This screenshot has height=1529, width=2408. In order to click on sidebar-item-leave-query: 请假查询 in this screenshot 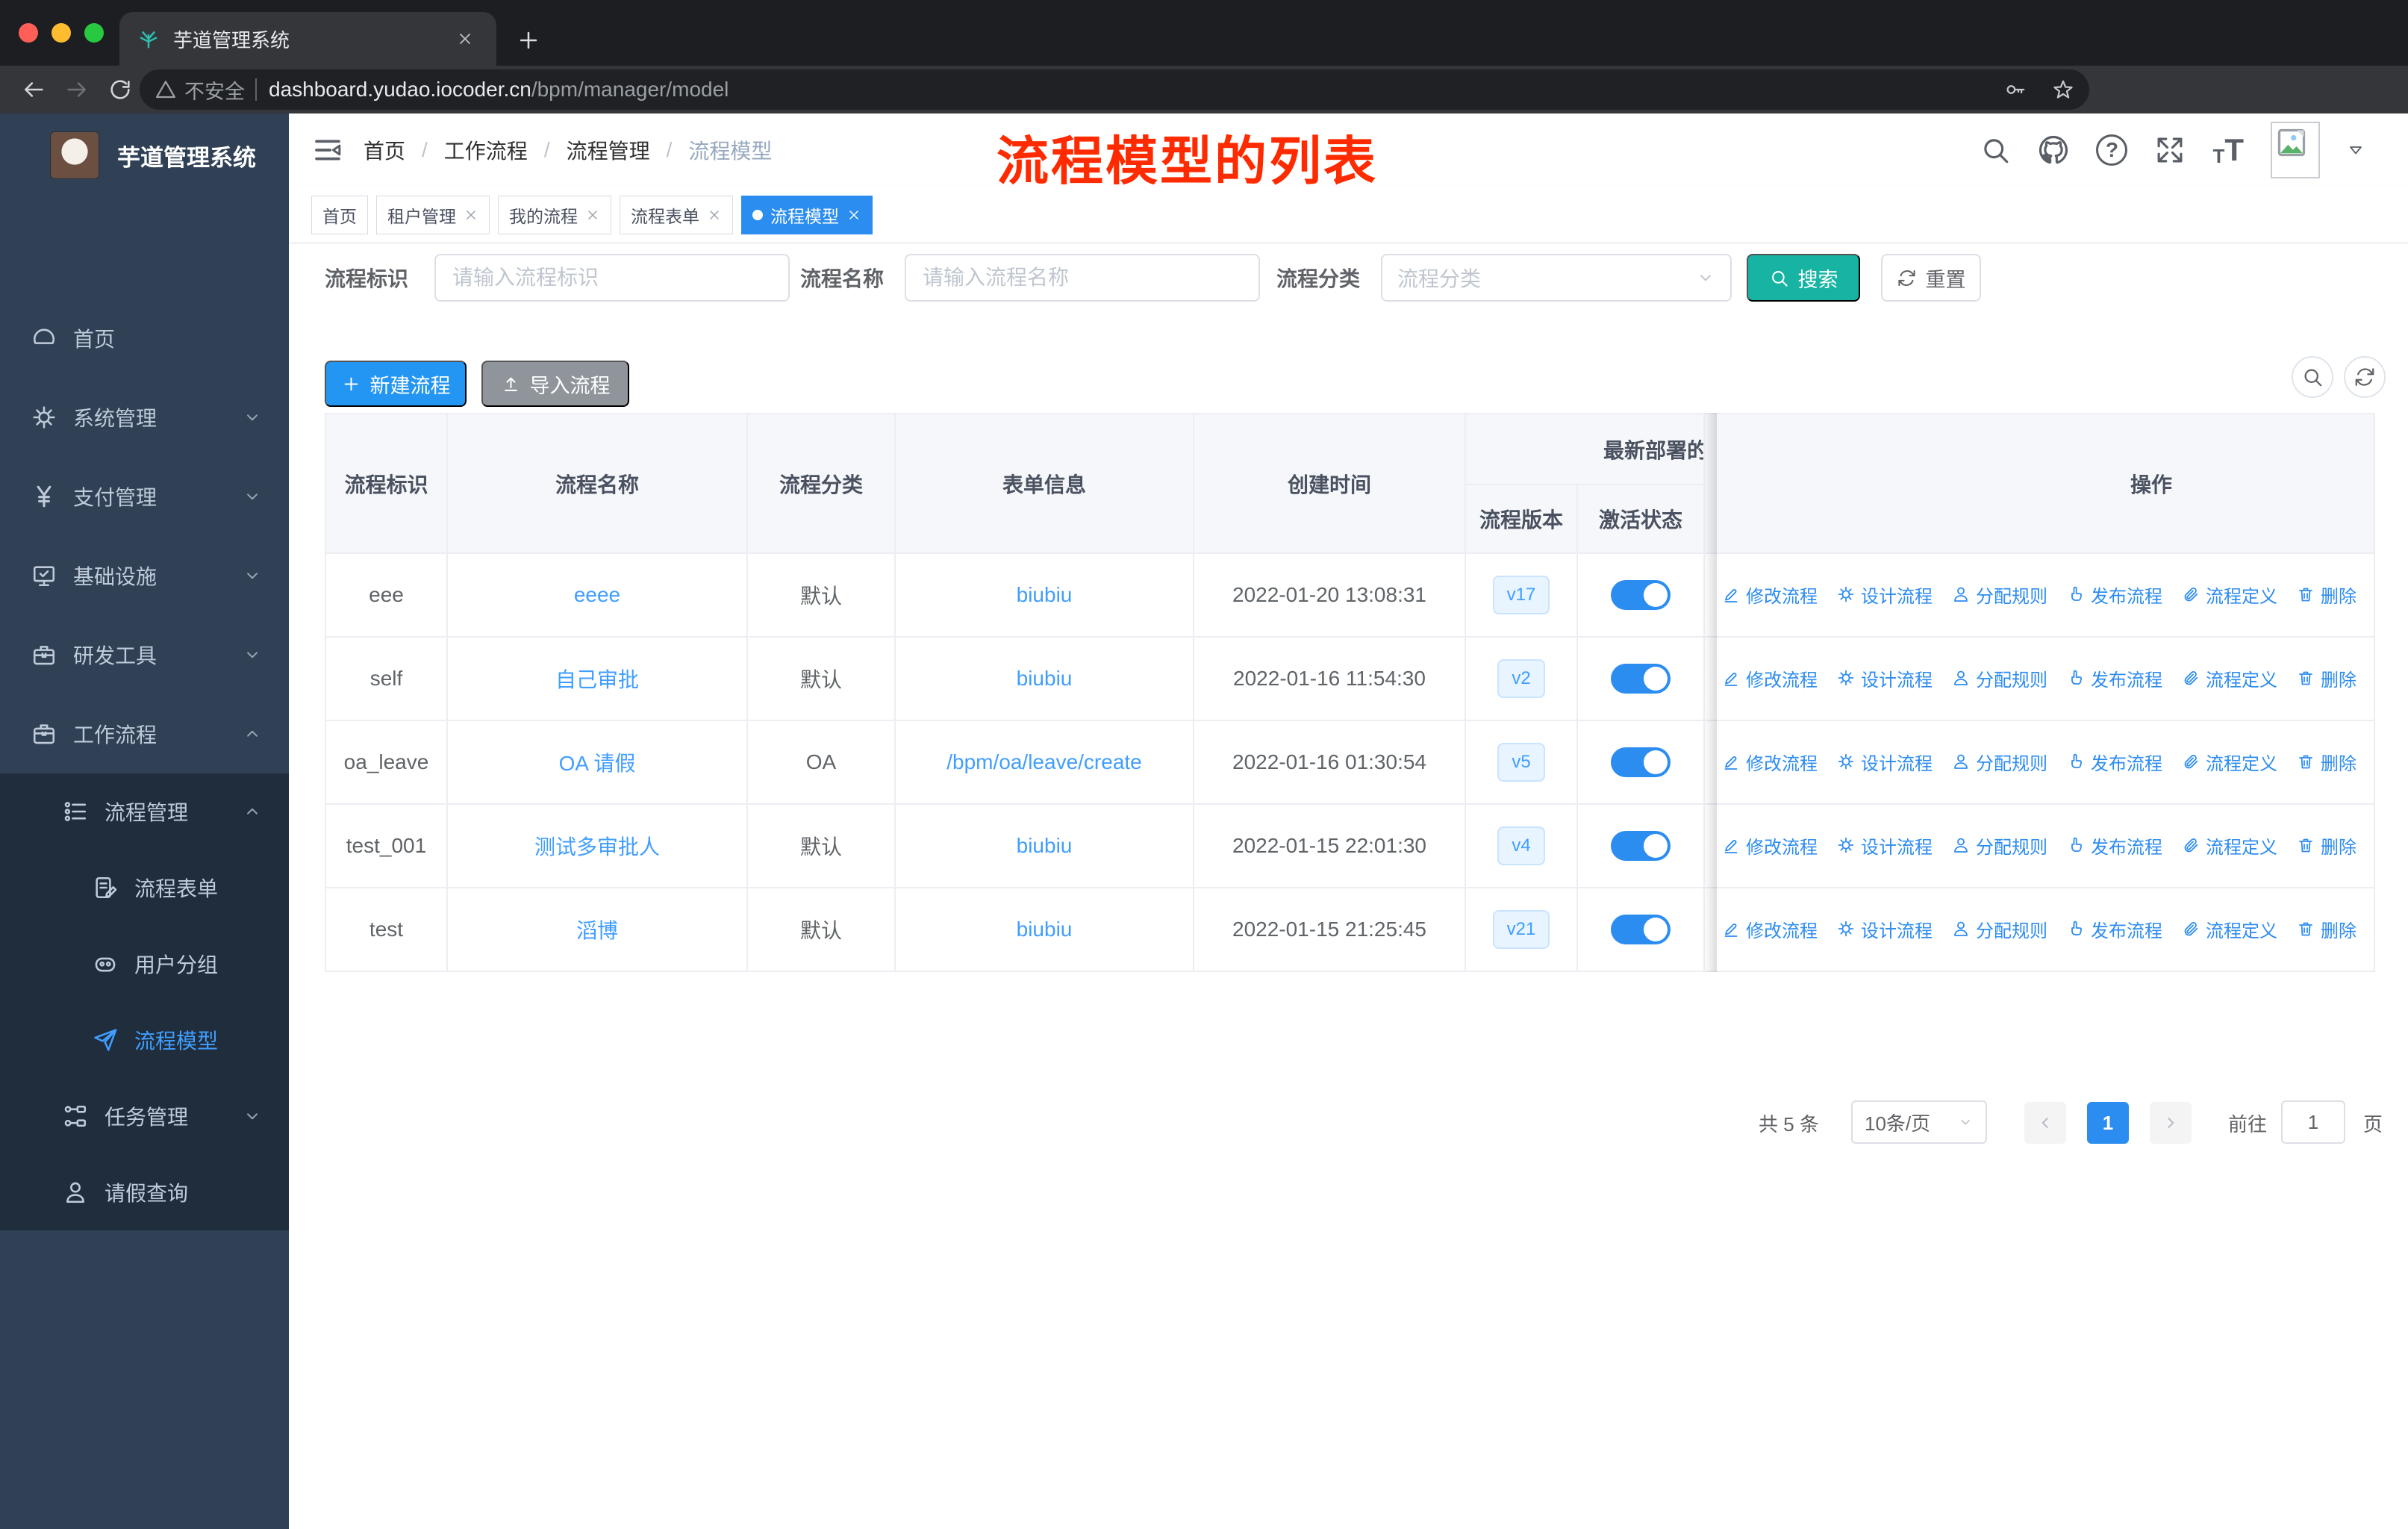, I will do `click(144, 1192)`.